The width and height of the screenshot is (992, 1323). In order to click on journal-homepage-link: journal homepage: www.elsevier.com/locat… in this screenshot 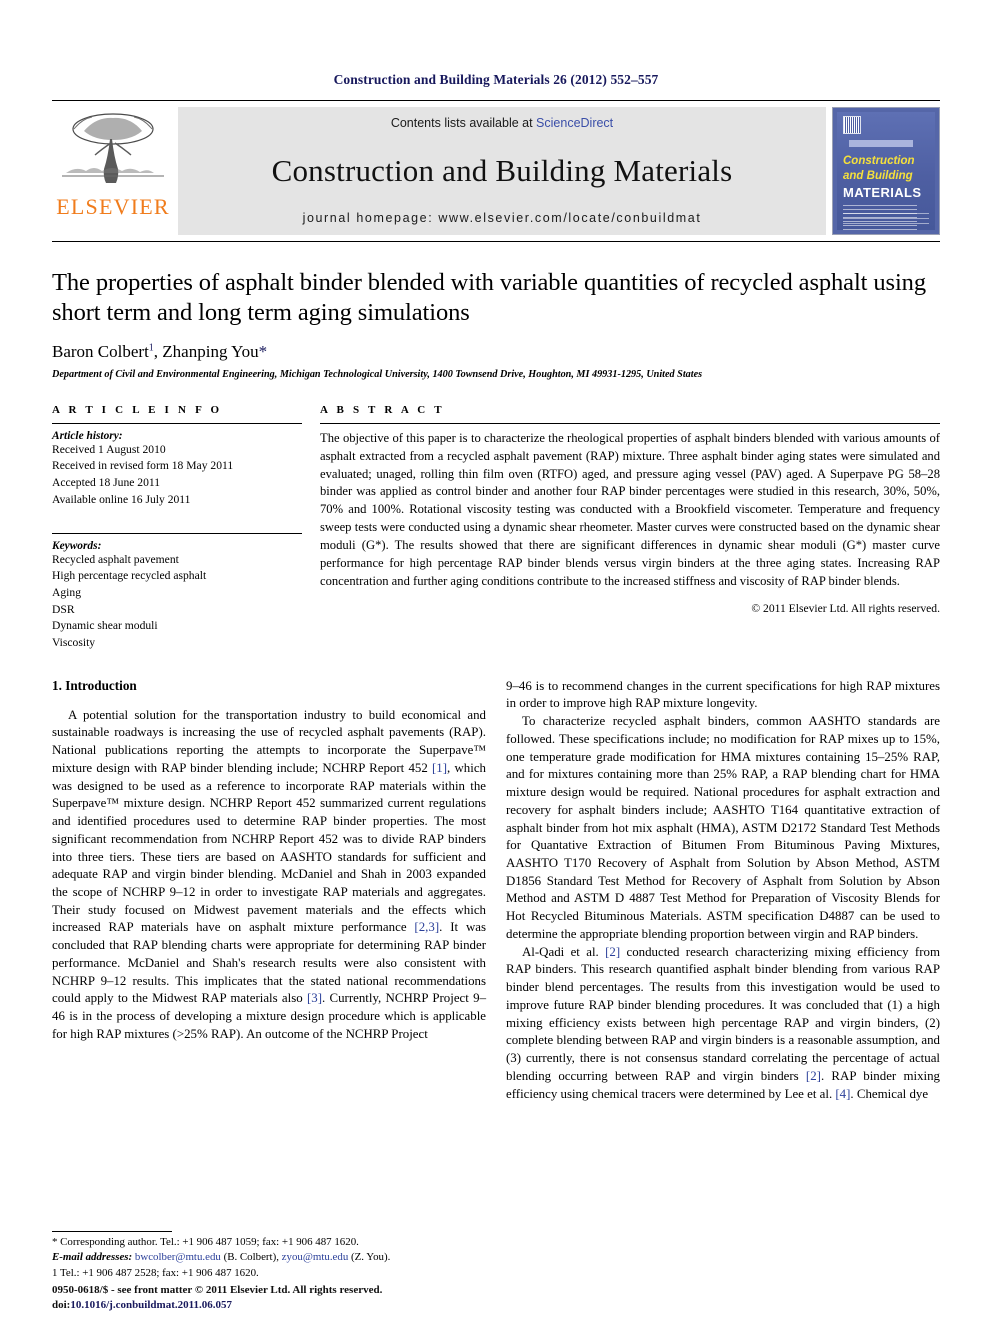, I will do `click(502, 218)`.